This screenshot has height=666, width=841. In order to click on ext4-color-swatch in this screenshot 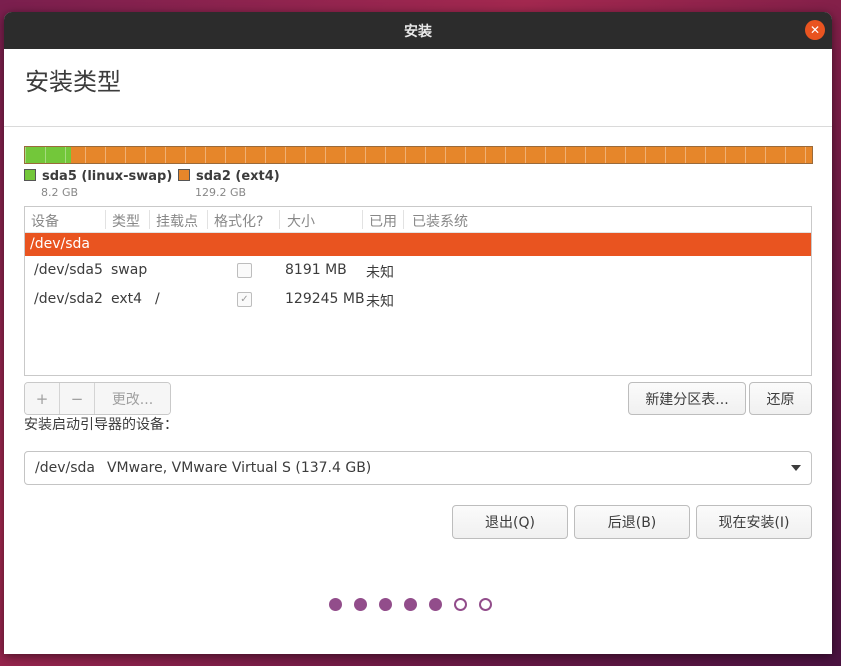, I will do `click(184, 175)`.